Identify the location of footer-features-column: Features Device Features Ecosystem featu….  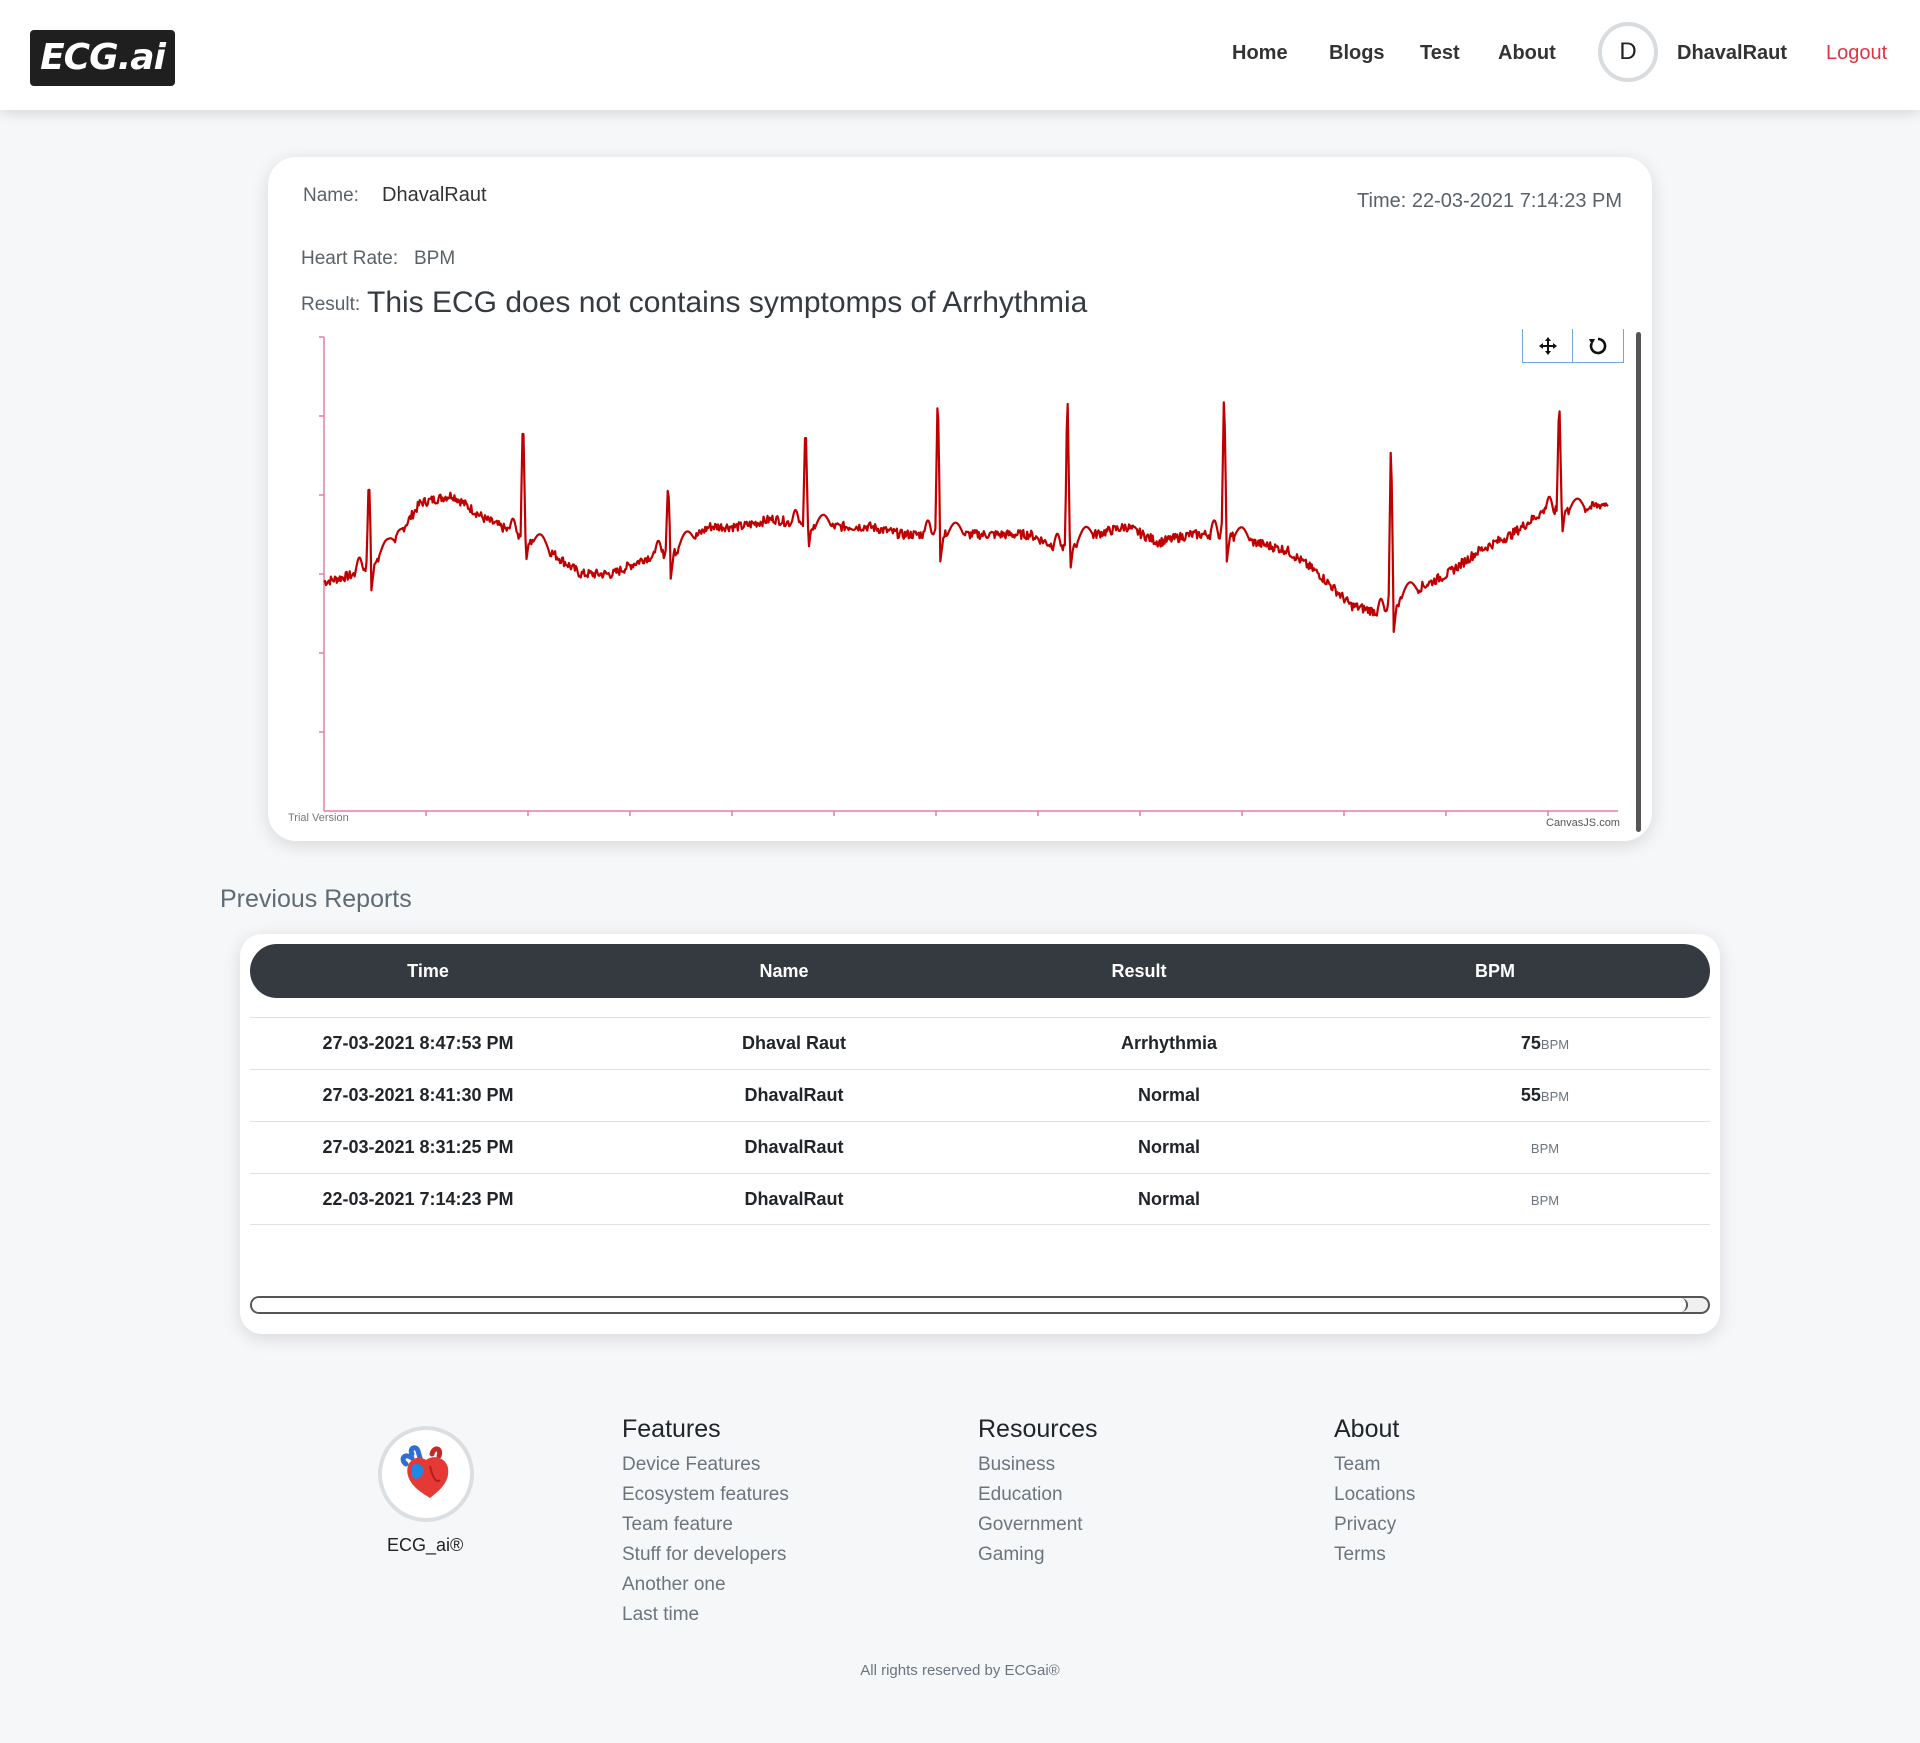
(705, 1522).